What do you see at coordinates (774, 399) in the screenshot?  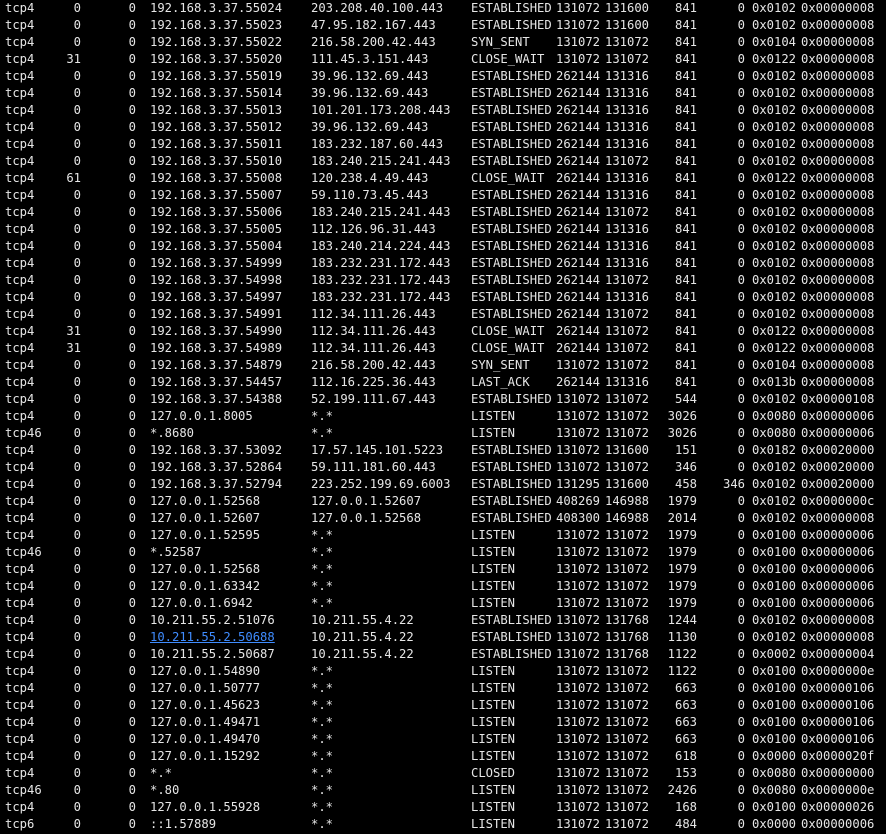 I see `flags-cell: 0x0102` at bounding box center [774, 399].